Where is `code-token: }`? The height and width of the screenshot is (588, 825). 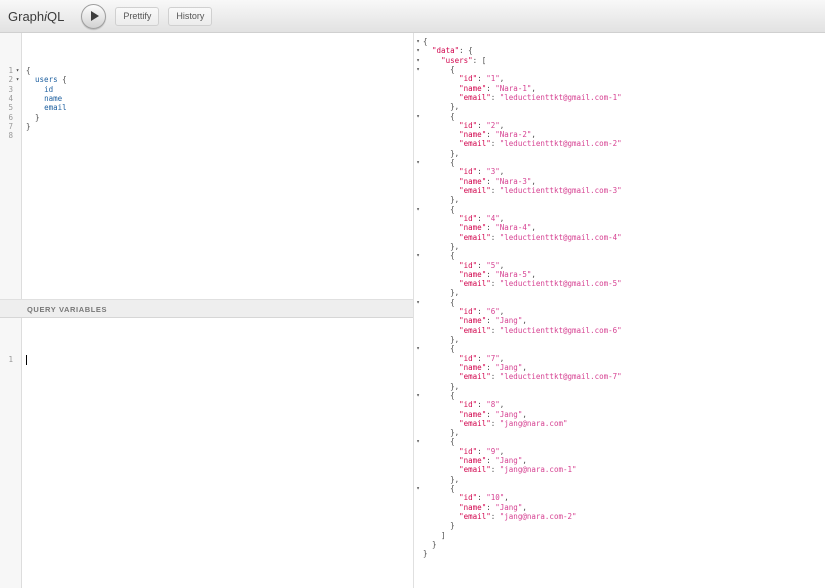 code-token: } is located at coordinates (430, 544).